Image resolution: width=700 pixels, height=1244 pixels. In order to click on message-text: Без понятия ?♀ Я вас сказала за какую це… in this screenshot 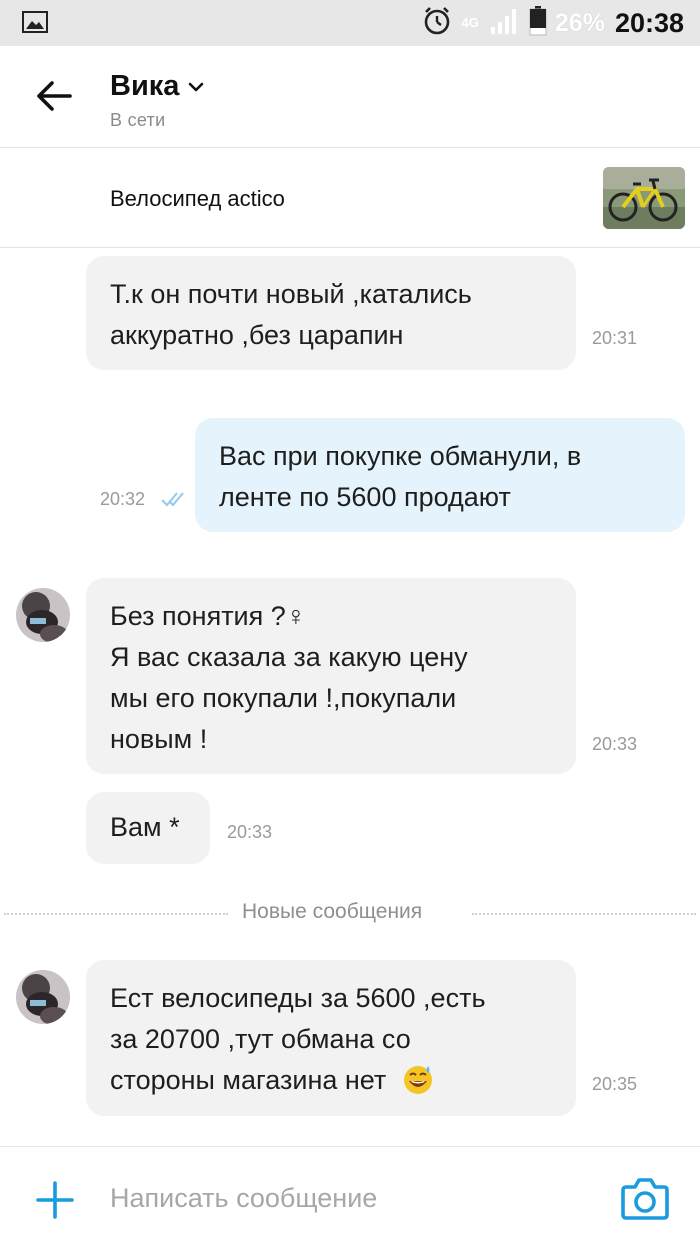, I will do `click(289, 677)`.